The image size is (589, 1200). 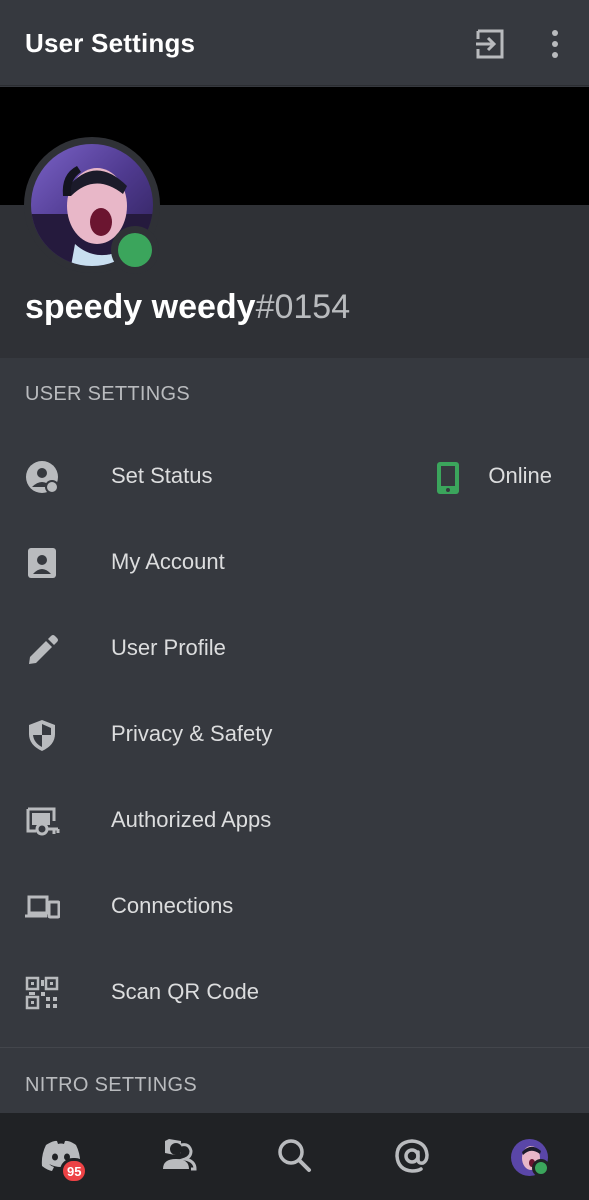 I want to click on authorized-apps-icon, so click(x=42, y=821).